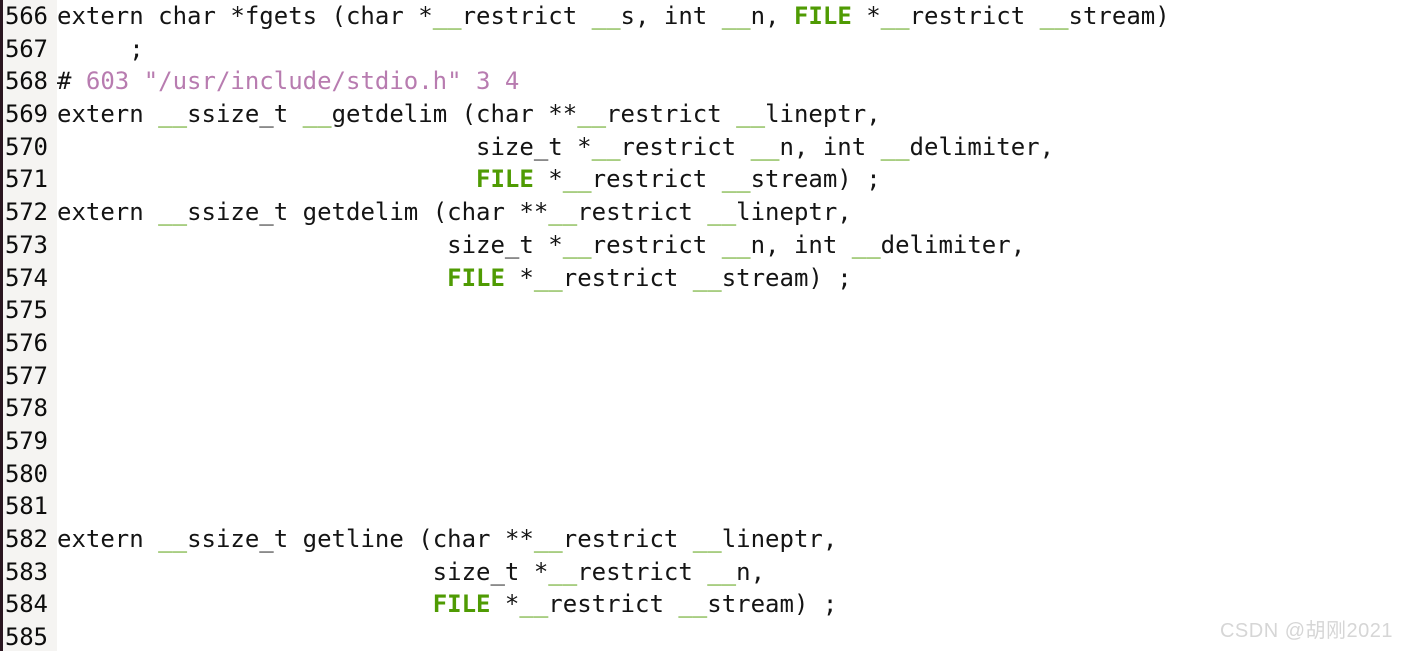  I want to click on code-line: 577, so click(703, 376).